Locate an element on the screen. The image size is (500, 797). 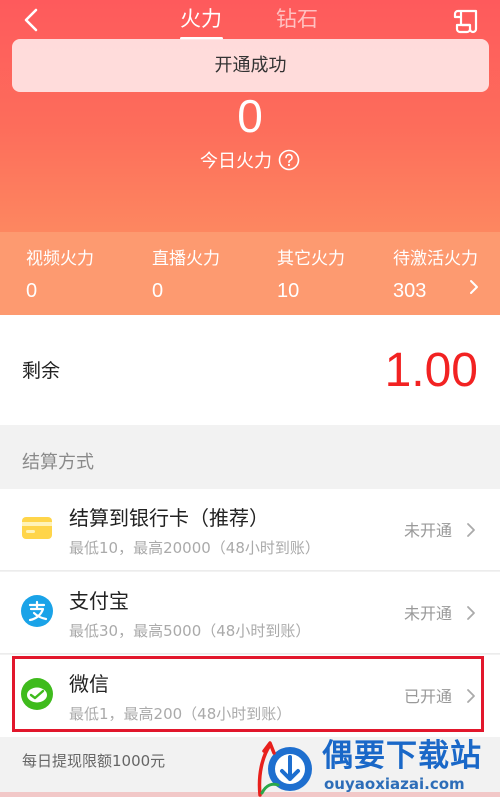
method-desc: 最低1，最高200（48小时到账） is located at coordinates (180, 714).